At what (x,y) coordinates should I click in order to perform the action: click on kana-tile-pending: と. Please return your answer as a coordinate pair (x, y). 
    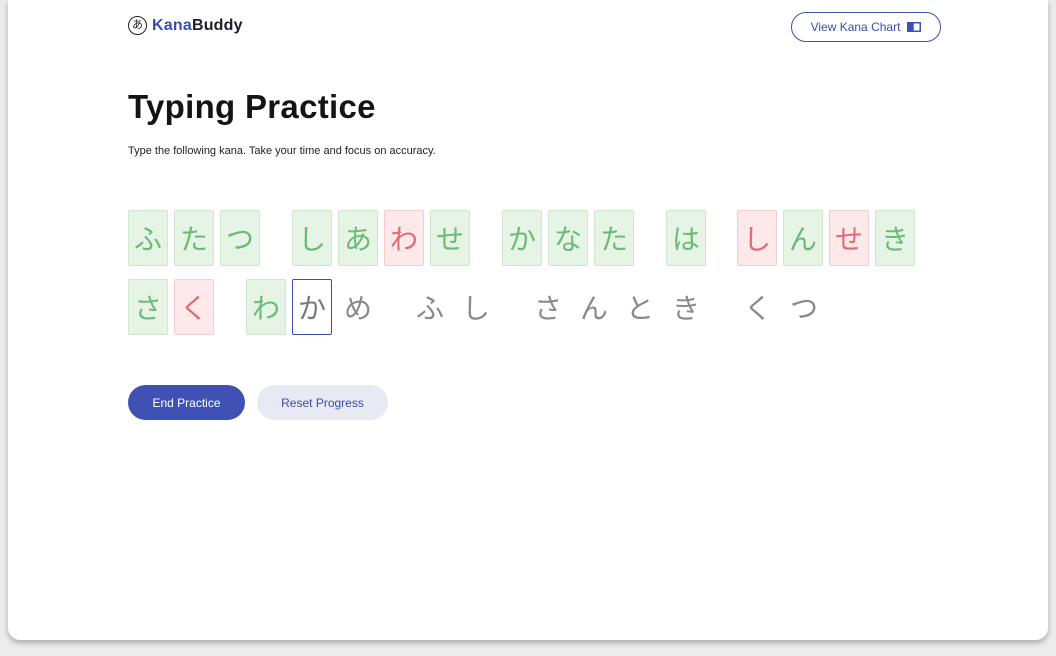
    Looking at the image, I should click on (639, 308).